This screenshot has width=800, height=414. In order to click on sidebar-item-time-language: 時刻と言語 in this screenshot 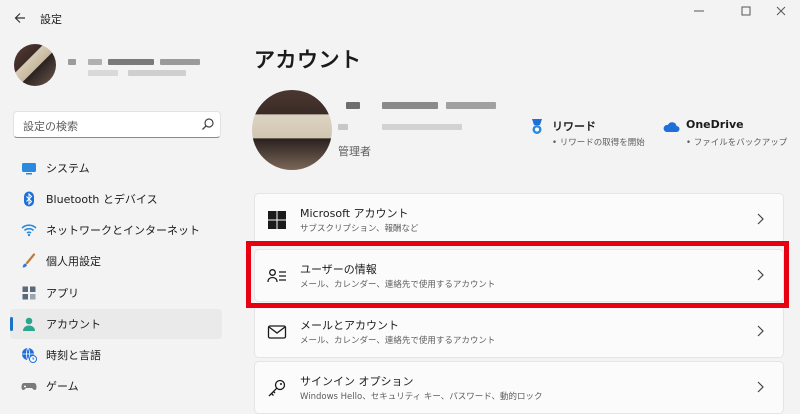, I will do `click(116, 355)`.